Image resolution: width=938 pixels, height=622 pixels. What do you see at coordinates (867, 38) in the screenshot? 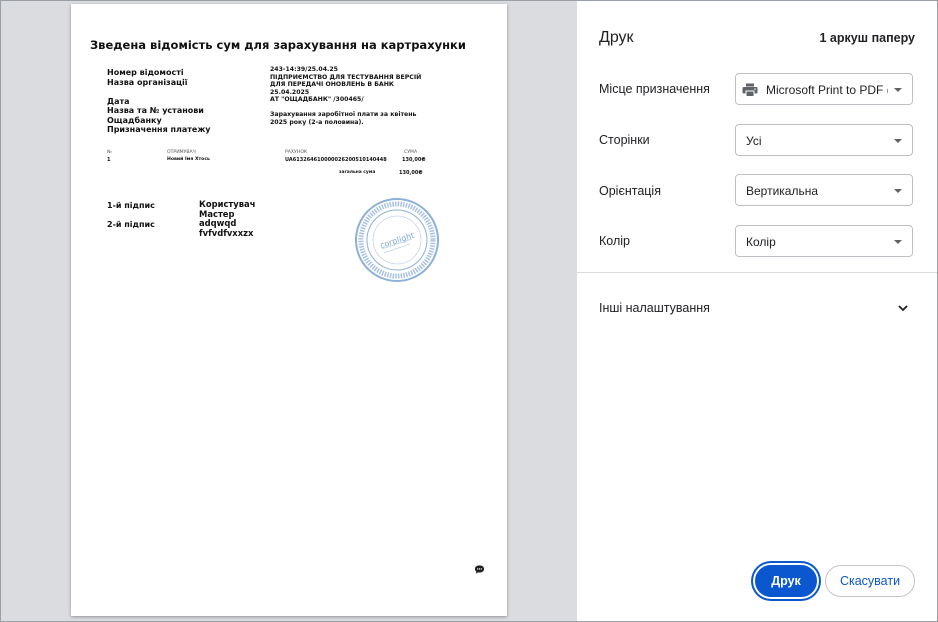
I see `sheet-count: 1 аркуш паперу` at bounding box center [867, 38].